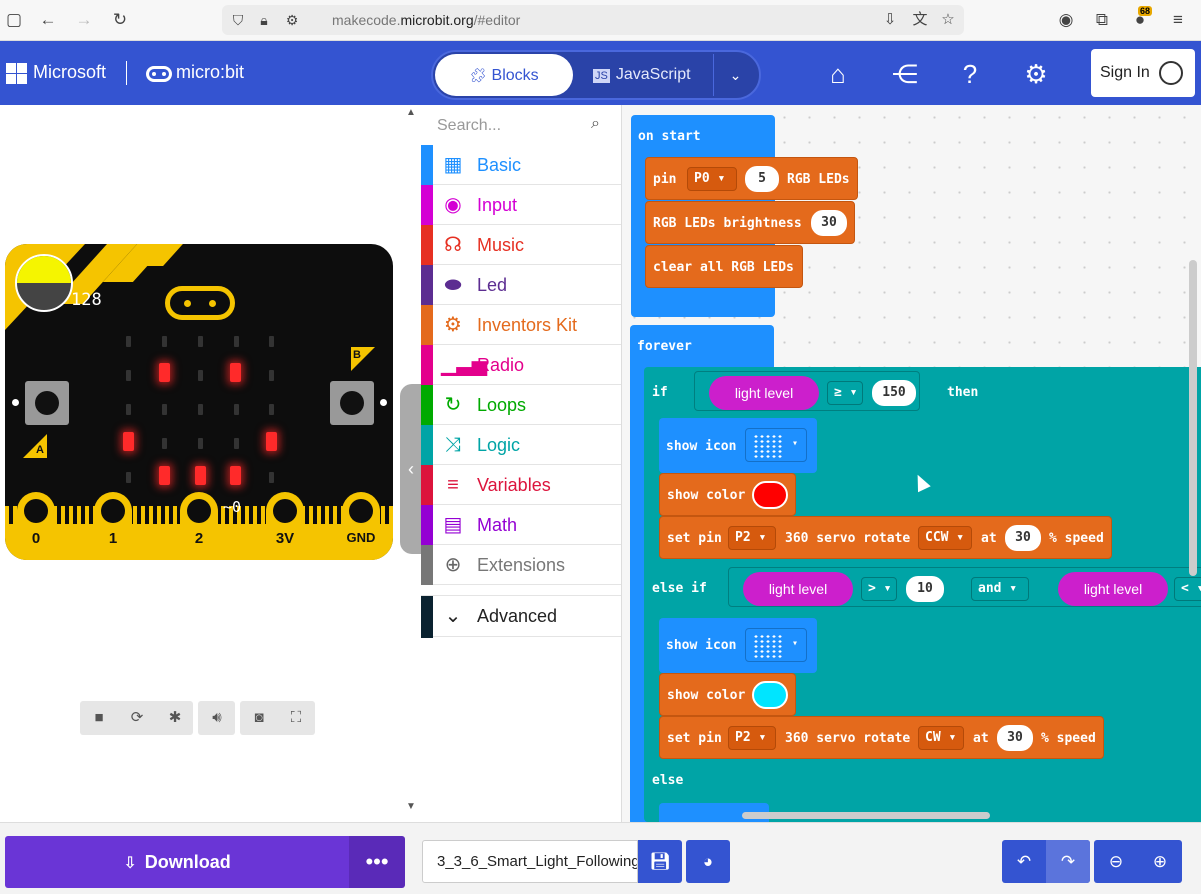 This screenshot has height=894, width=1201. What do you see at coordinates (44, 283) in the screenshot?
I see `light-sensor-slider` at bounding box center [44, 283].